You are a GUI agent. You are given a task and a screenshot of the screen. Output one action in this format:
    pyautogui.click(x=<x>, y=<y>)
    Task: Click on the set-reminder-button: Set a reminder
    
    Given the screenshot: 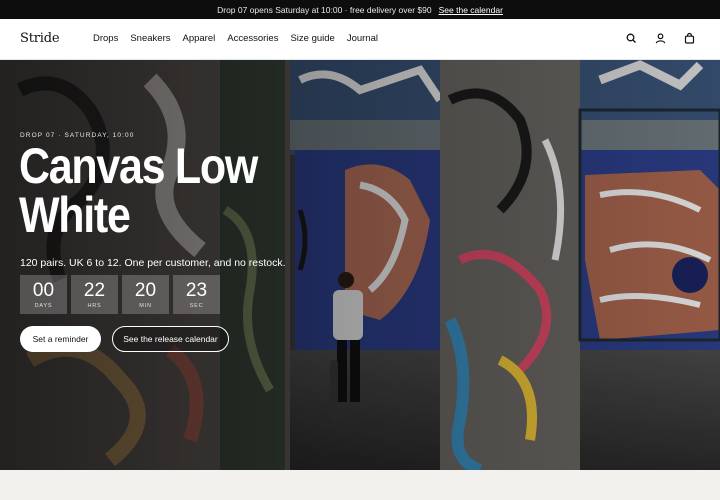 What is the action you would take?
    pyautogui.click(x=60, y=339)
    